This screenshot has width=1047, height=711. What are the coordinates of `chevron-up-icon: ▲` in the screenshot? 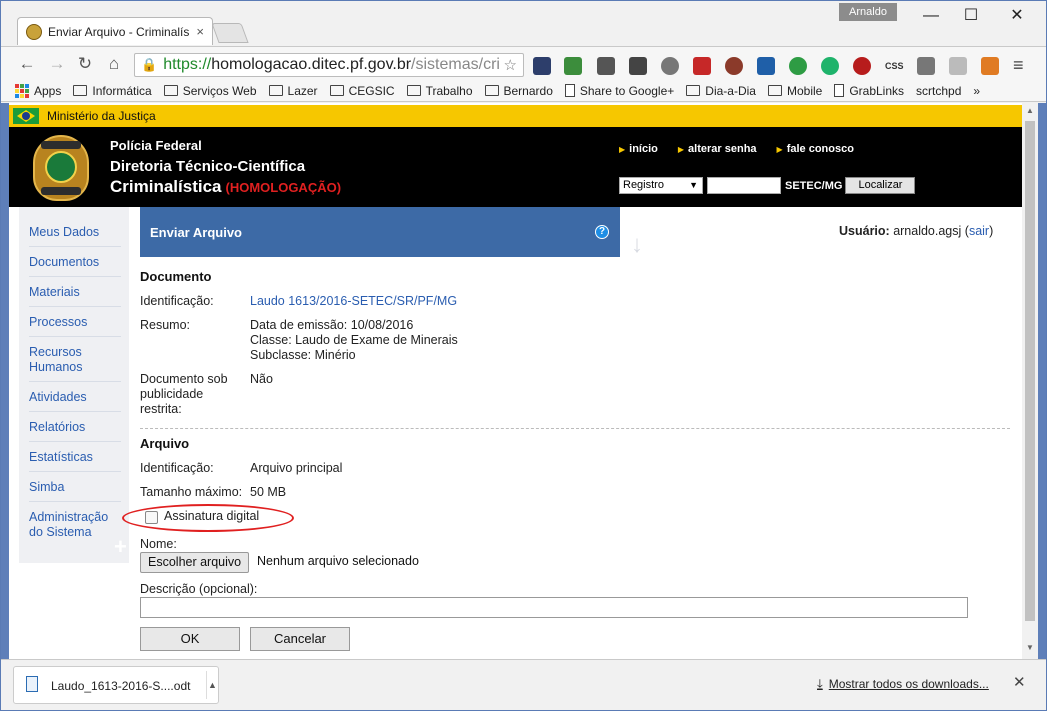 It's located at (212, 685).